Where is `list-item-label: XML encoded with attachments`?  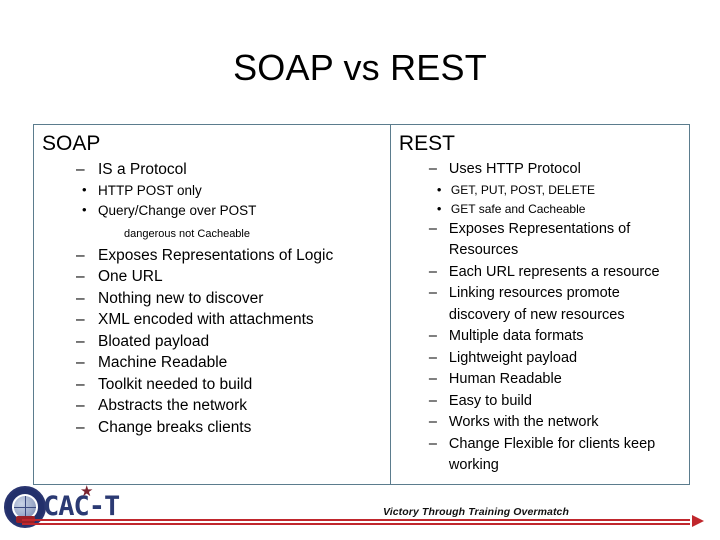
list-item-label: XML encoded with attachments is located at coordinates (206, 319).